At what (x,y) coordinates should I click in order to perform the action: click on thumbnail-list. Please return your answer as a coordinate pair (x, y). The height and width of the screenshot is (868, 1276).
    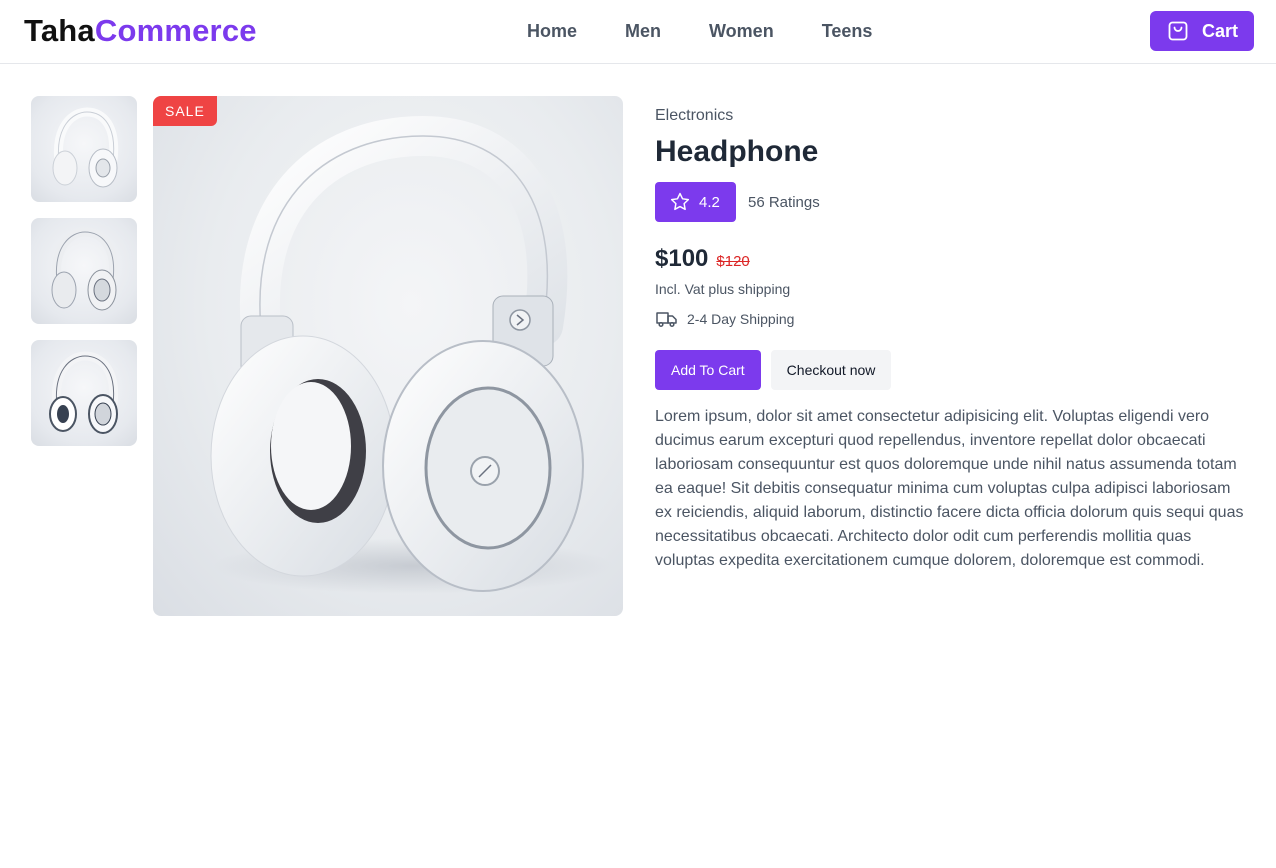
    Looking at the image, I should click on (84, 271).